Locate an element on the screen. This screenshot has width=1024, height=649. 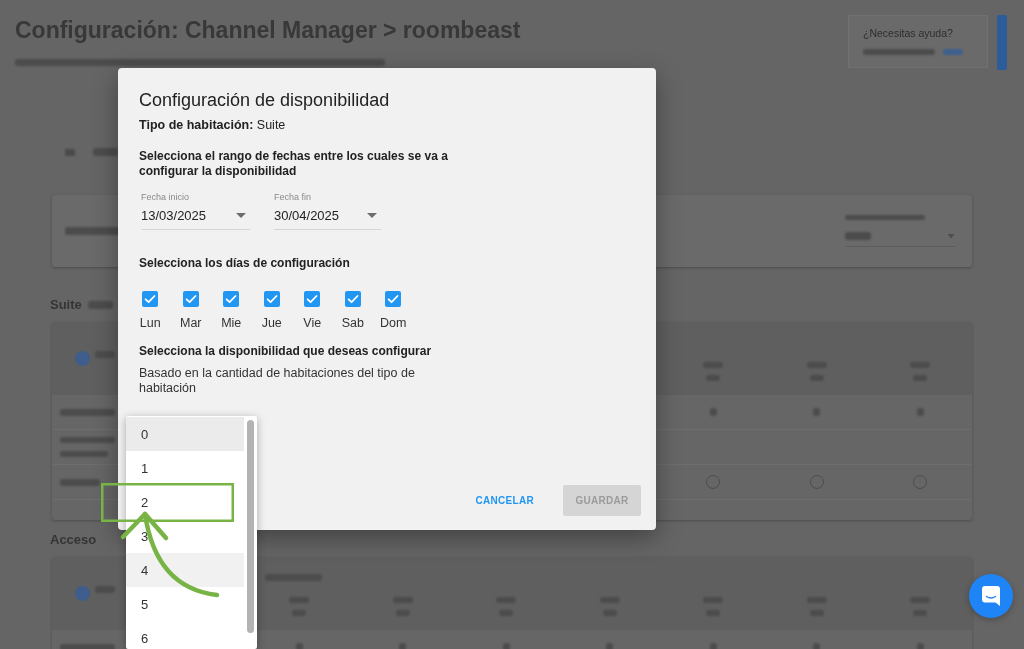
select-field is located at coordinates (900, 231).